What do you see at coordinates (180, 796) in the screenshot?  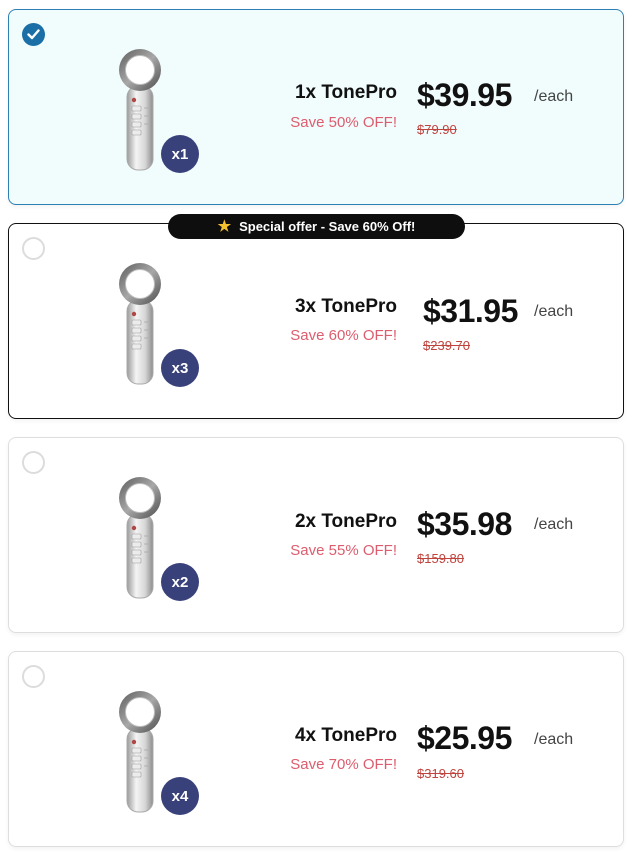 I see `quantity-badge: x4` at bounding box center [180, 796].